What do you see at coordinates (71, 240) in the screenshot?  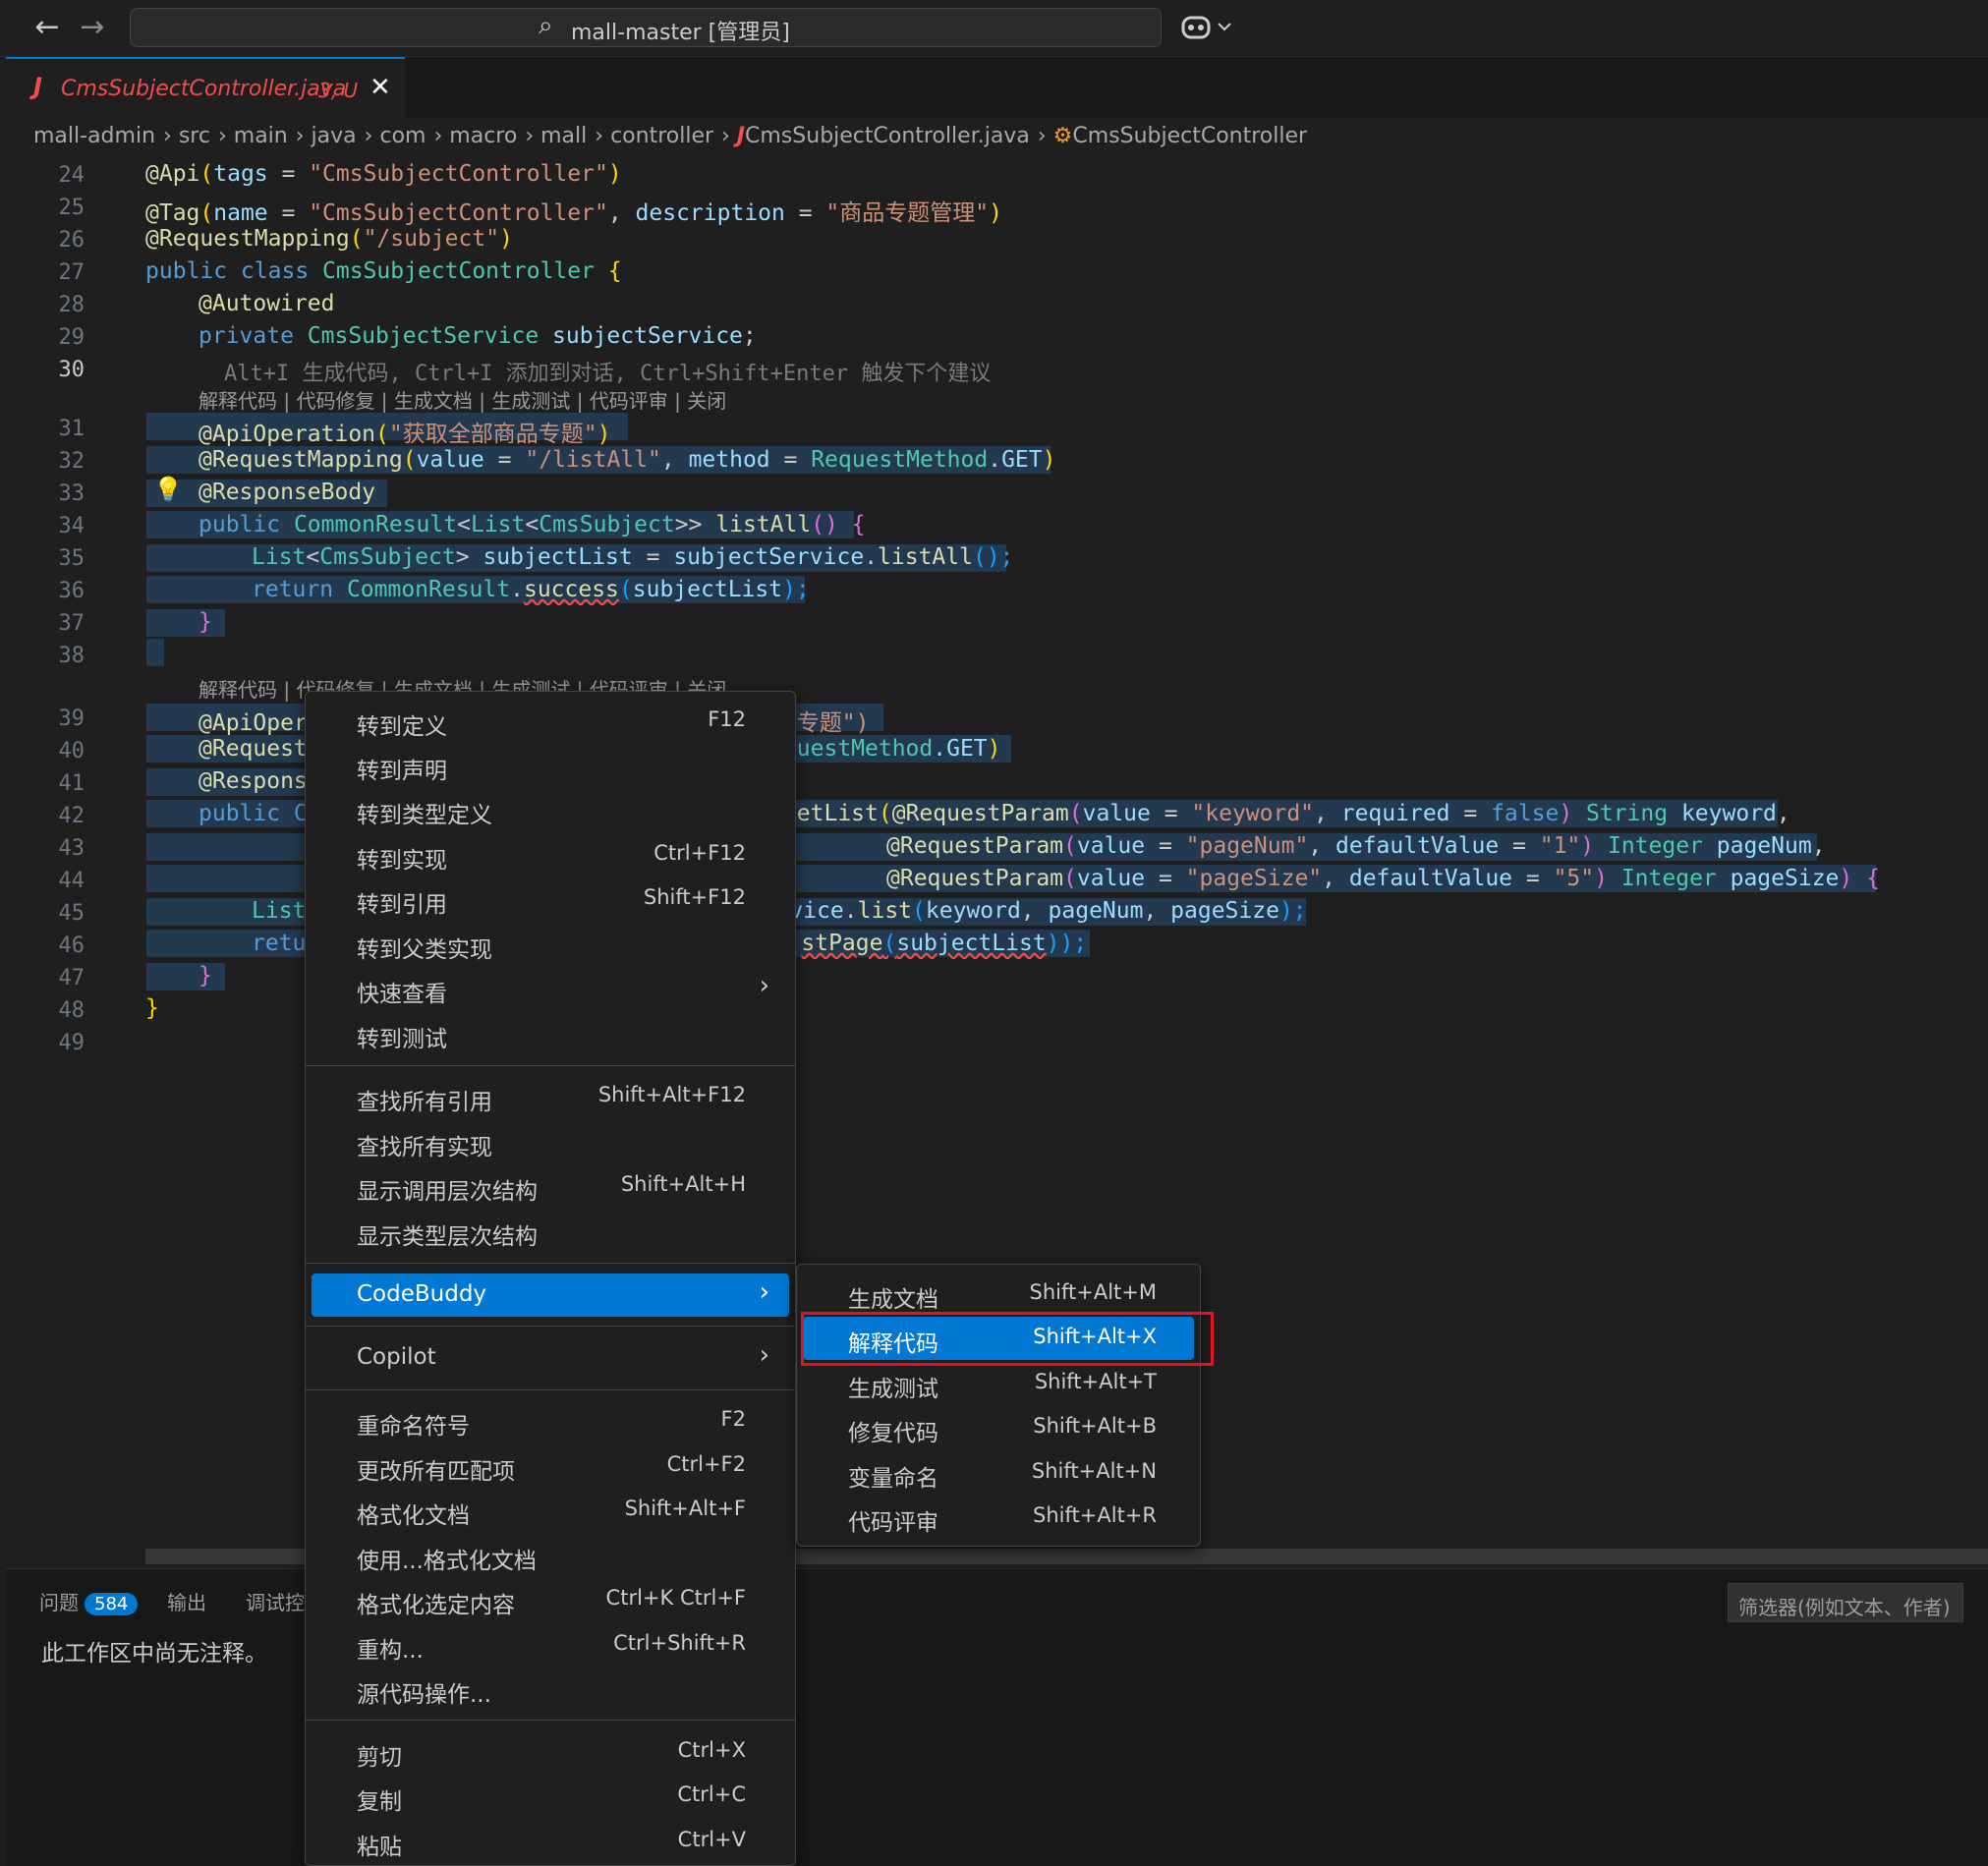 I see `line-number: 26` at bounding box center [71, 240].